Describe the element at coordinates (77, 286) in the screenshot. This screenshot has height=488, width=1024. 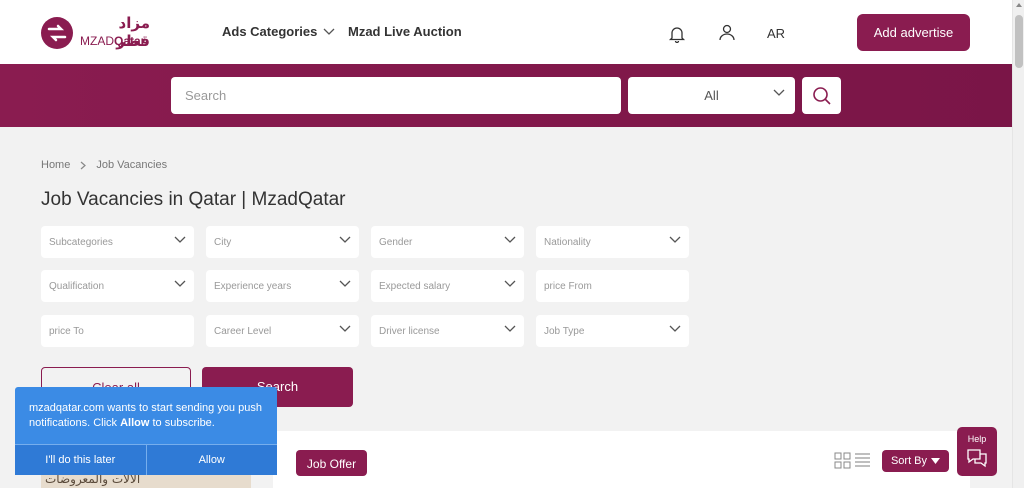
I see `filter-label: Qualification` at that location.